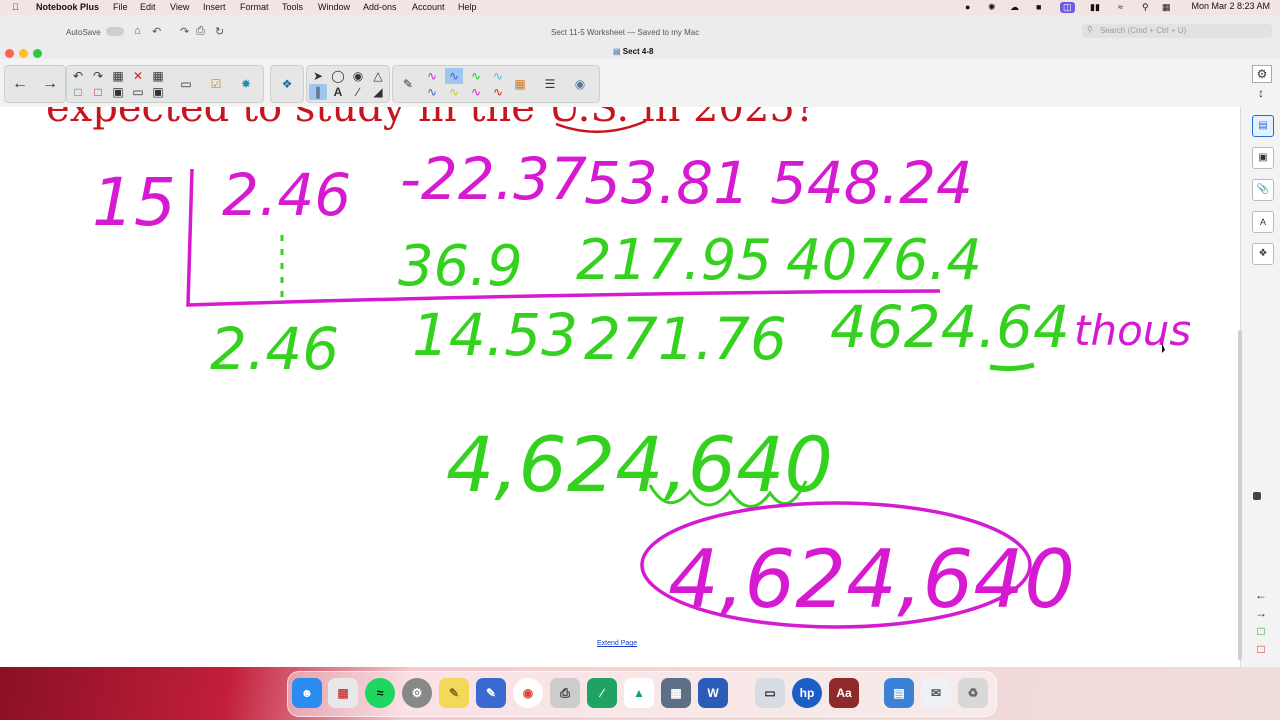 The width and height of the screenshot is (1280, 720). I want to click on drive-icon: ▲, so click(639, 693).